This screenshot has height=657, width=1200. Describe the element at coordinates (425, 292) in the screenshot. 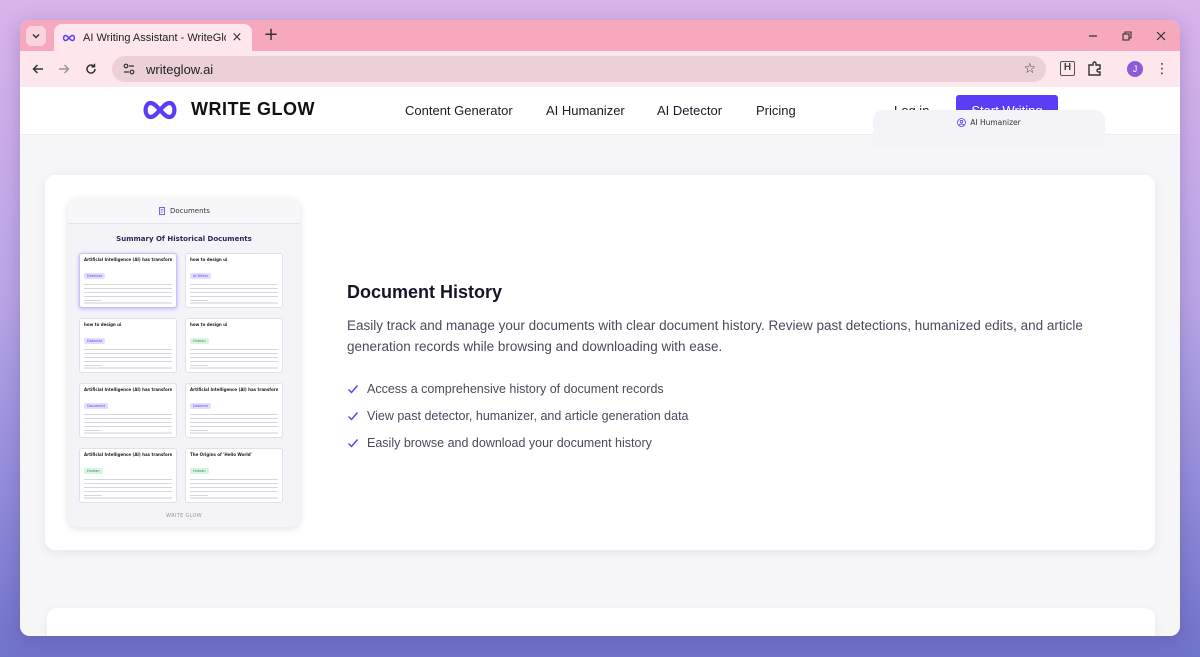

I see `feature-title: Document History` at that location.